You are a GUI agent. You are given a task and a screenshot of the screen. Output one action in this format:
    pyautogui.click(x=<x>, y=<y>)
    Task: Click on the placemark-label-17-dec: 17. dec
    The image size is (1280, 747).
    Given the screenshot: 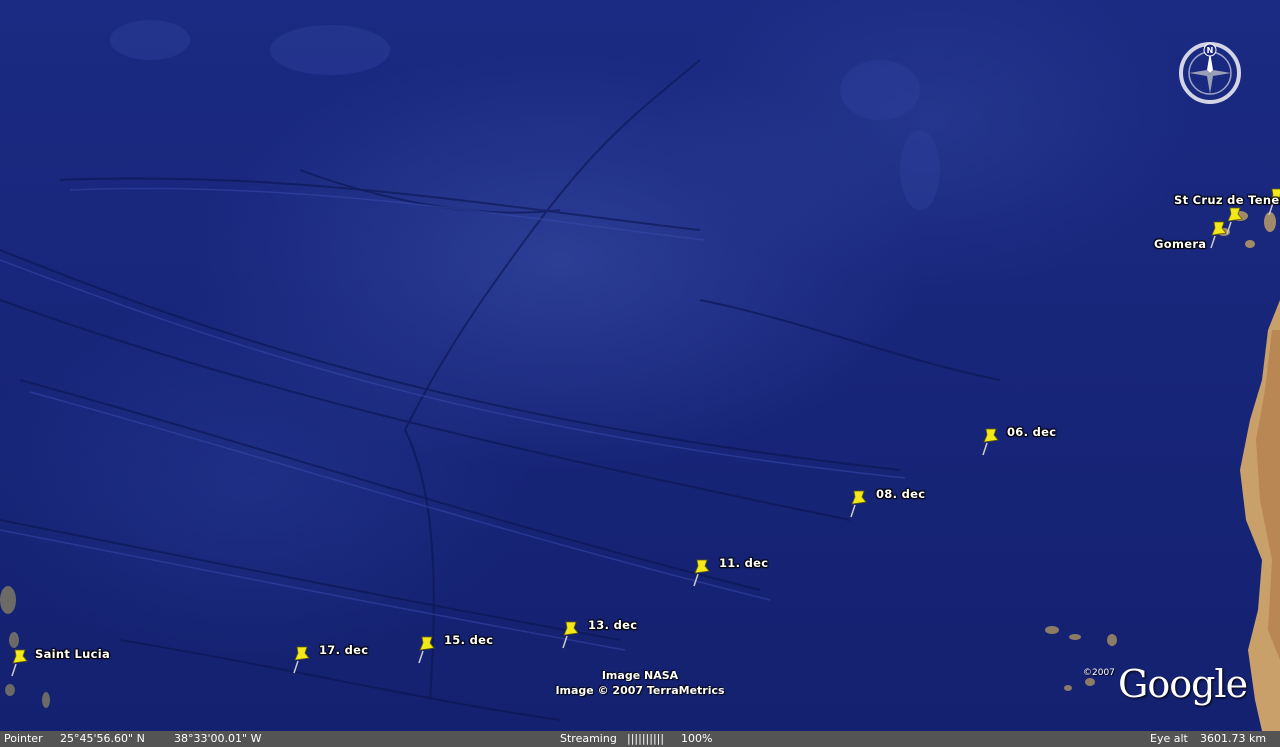 What is the action you would take?
    pyautogui.click(x=343, y=650)
    